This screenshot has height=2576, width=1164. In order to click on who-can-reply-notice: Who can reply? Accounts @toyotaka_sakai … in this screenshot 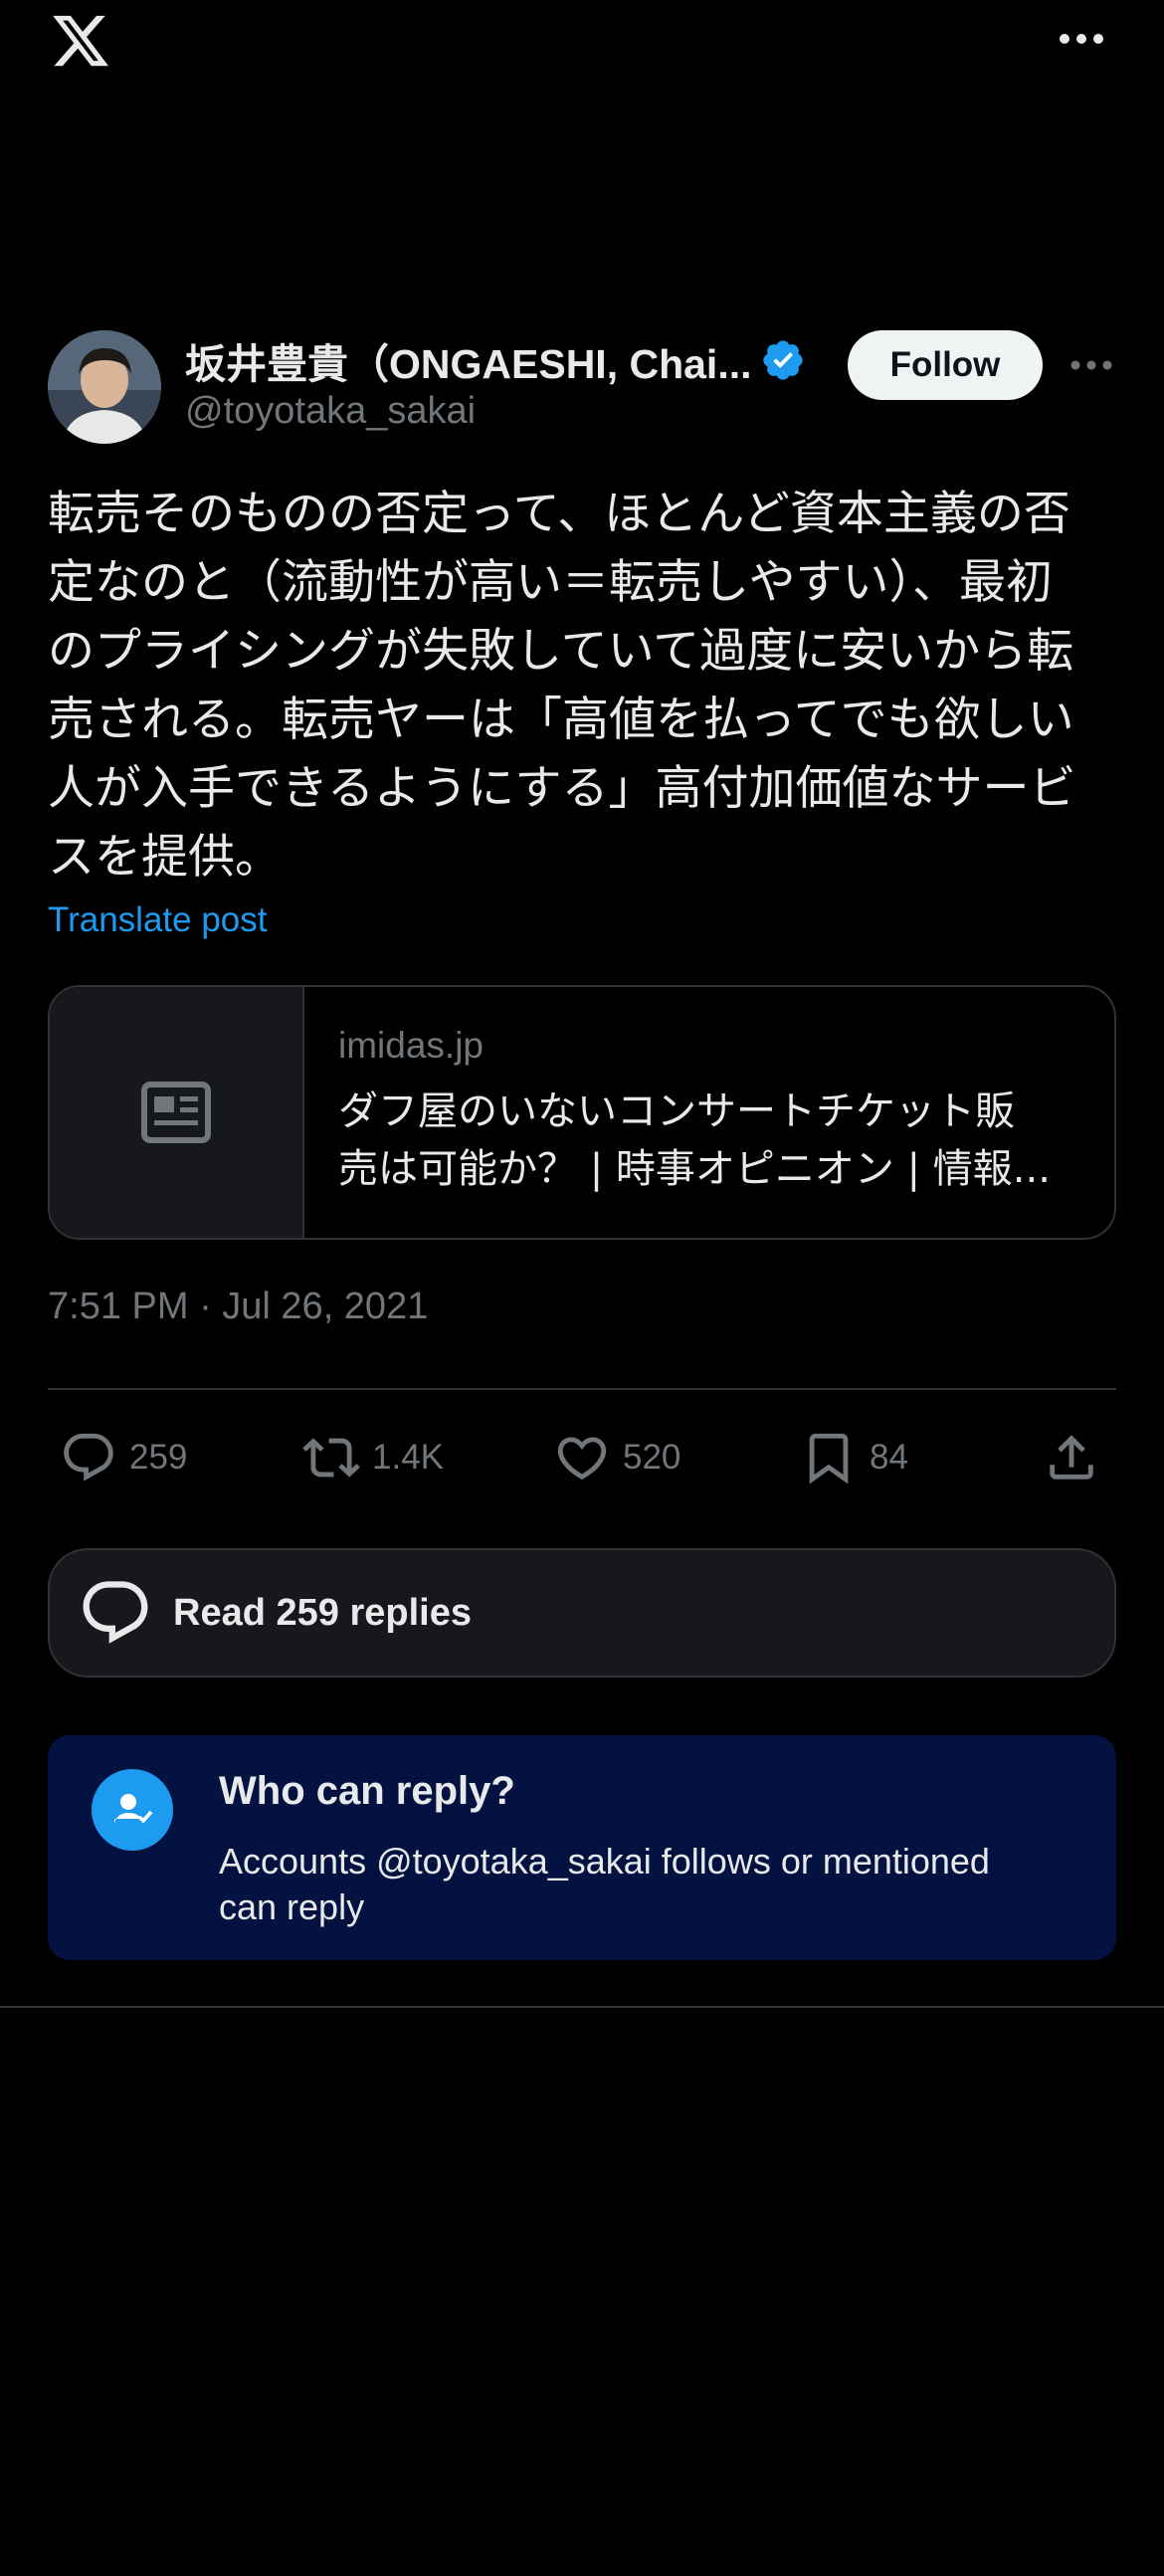, I will do `click(582, 1847)`.